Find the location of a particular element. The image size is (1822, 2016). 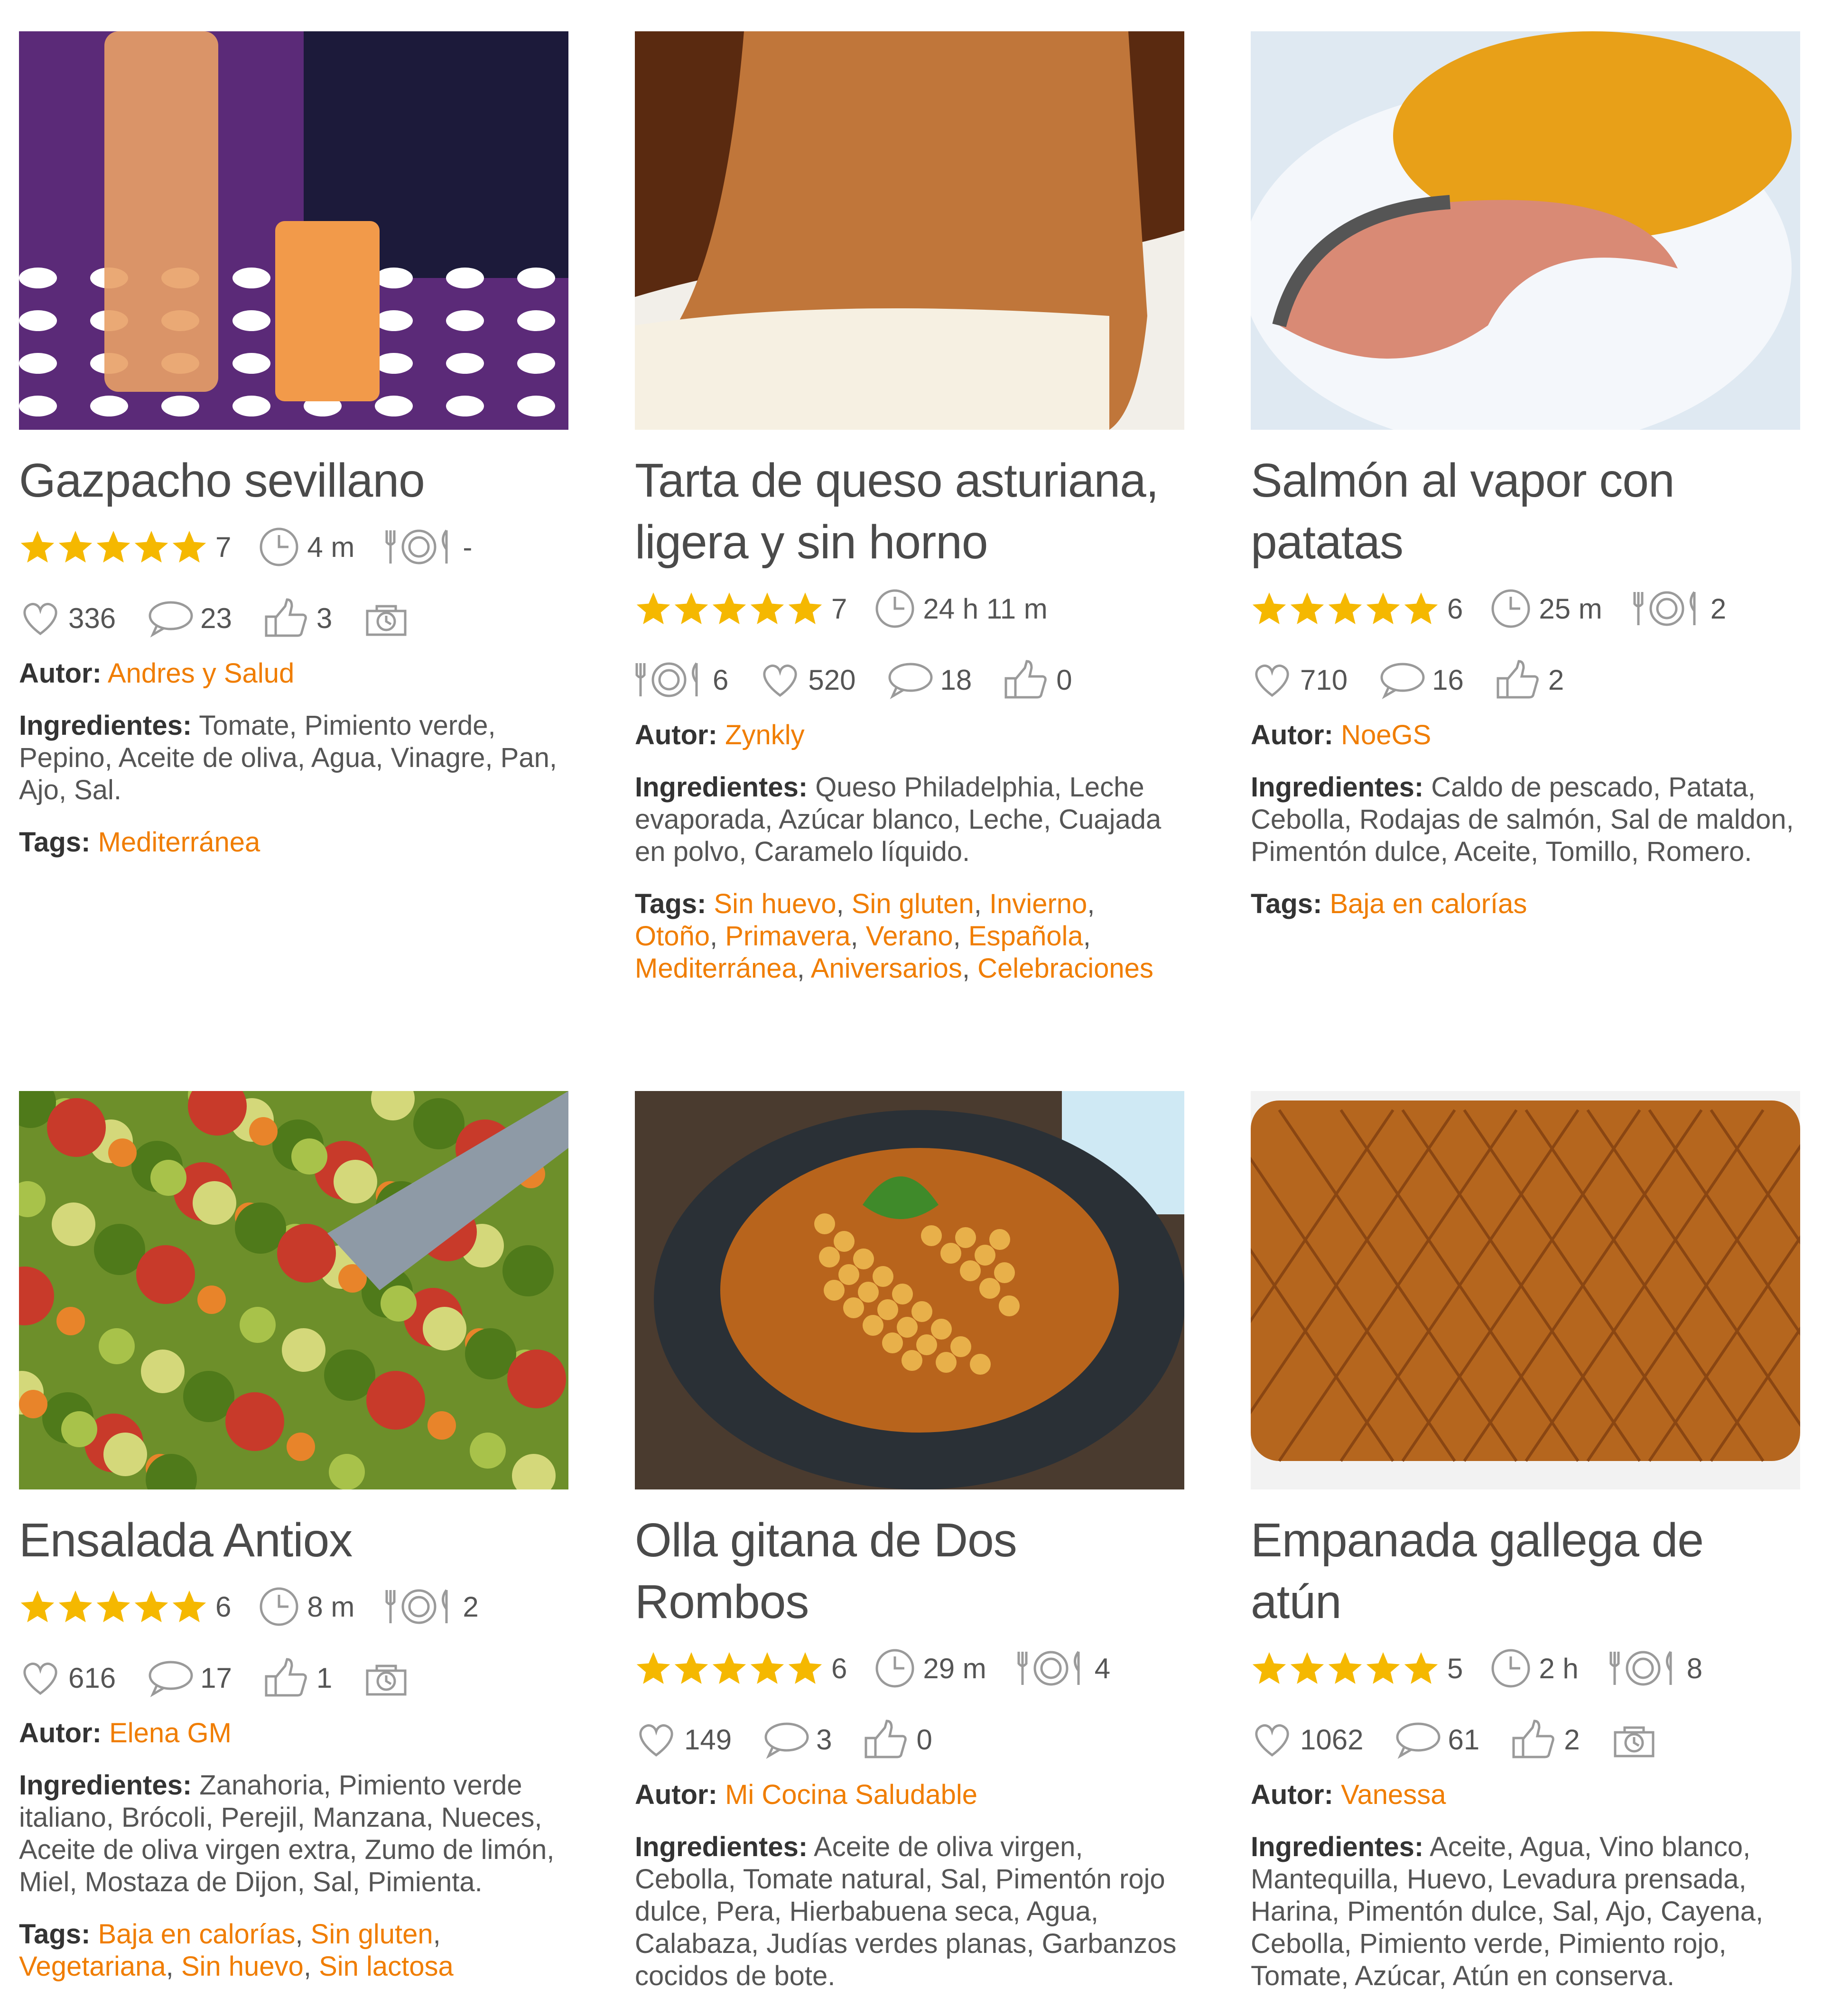

prep-time-value: 8 m is located at coordinates (331, 1607).